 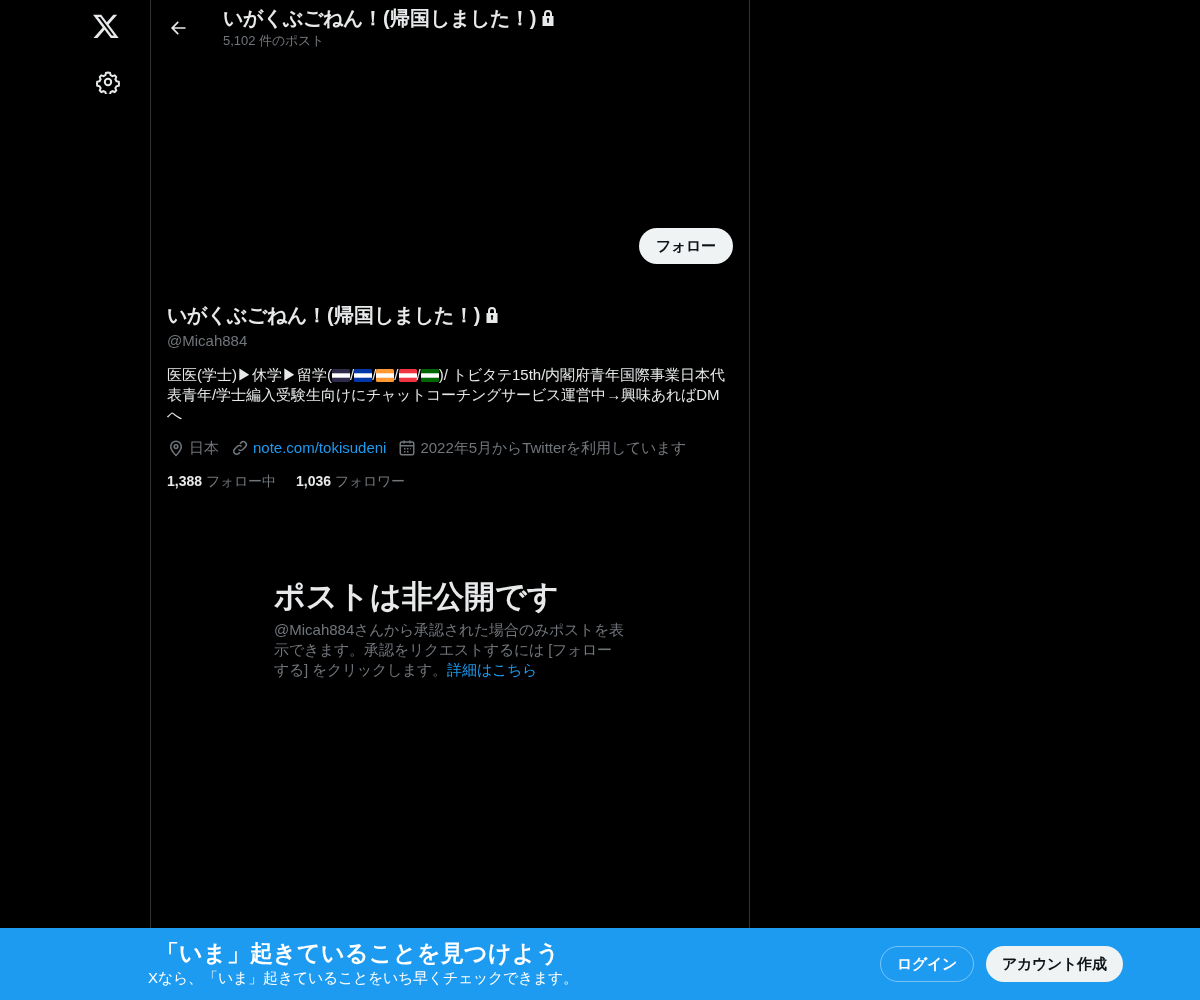 What do you see at coordinates (686, 246) in the screenshot?
I see `follow-button: フォロー` at bounding box center [686, 246].